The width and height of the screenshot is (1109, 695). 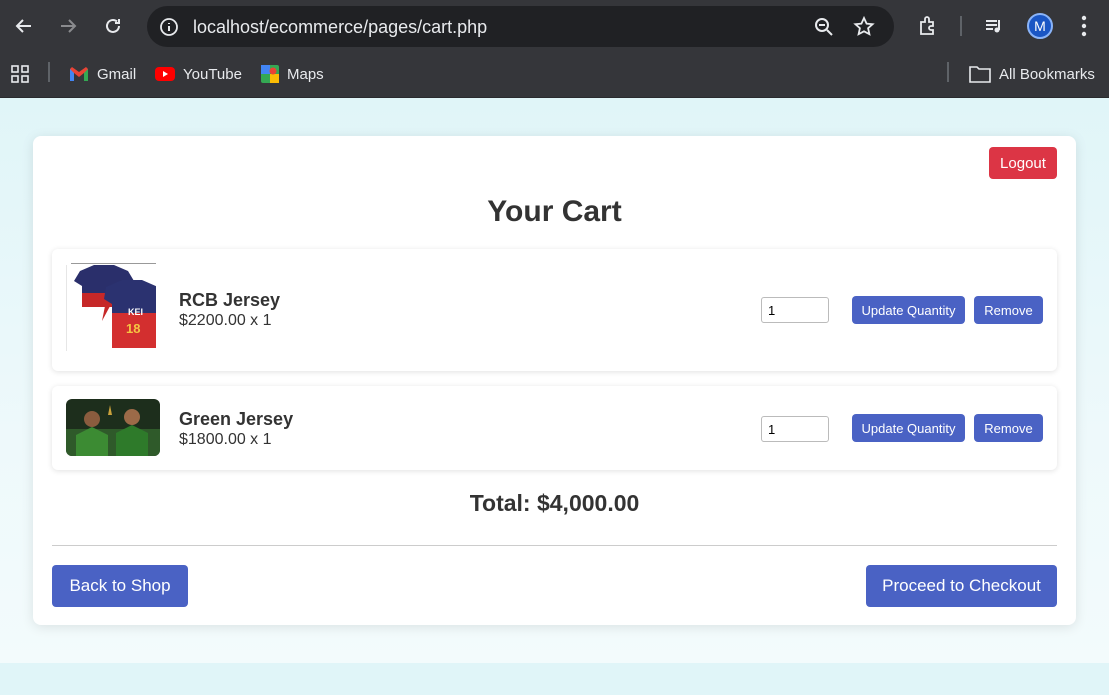 I want to click on bookmark-gmail: Gmail, so click(x=102, y=74).